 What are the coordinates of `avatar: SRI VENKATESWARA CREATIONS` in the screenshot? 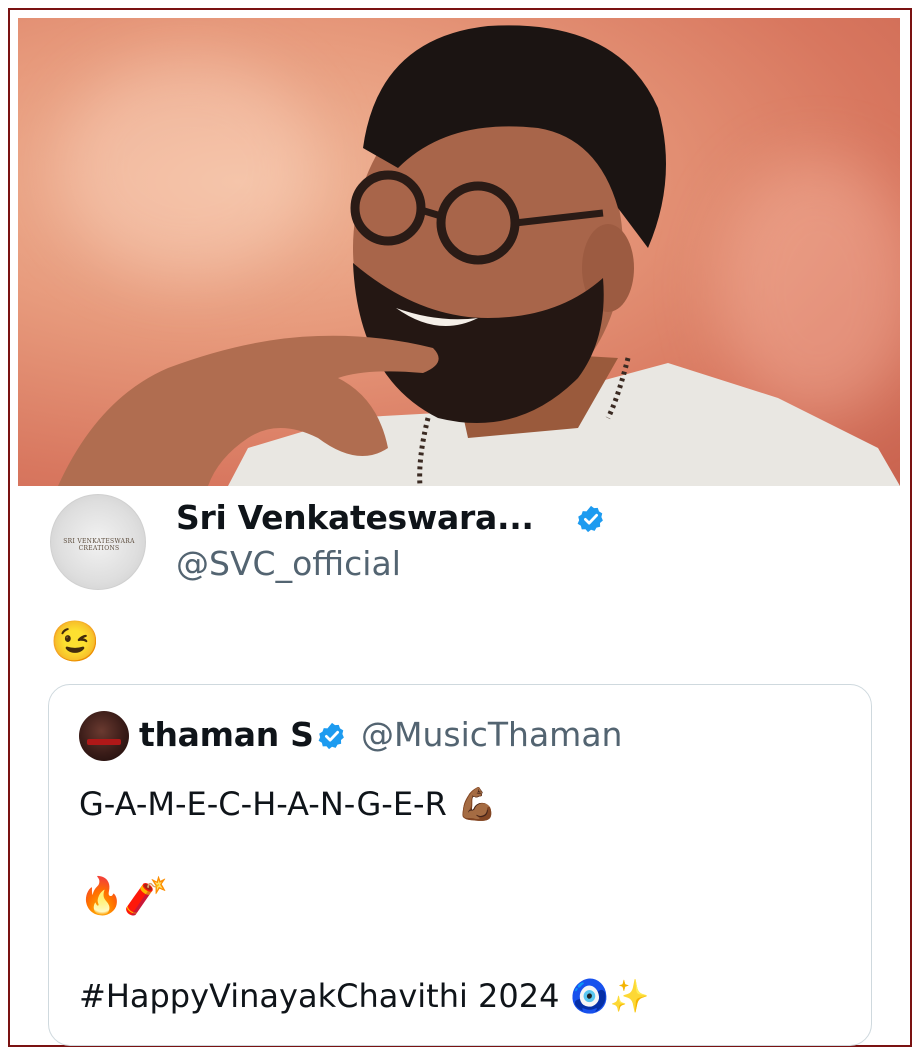 It's located at (98, 542).